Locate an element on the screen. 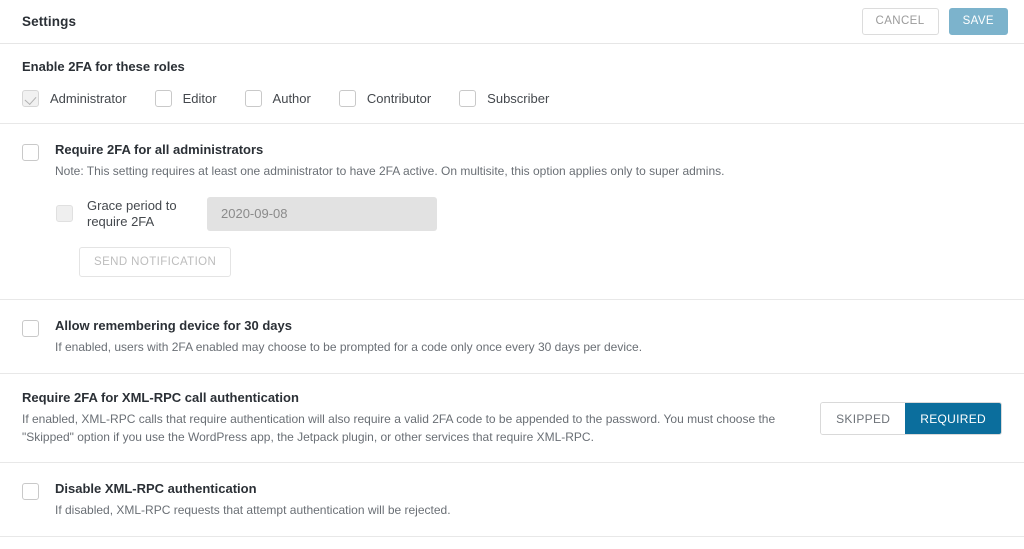 The height and width of the screenshot is (549, 1024). grace-period-date-input is located at coordinates (322, 213).